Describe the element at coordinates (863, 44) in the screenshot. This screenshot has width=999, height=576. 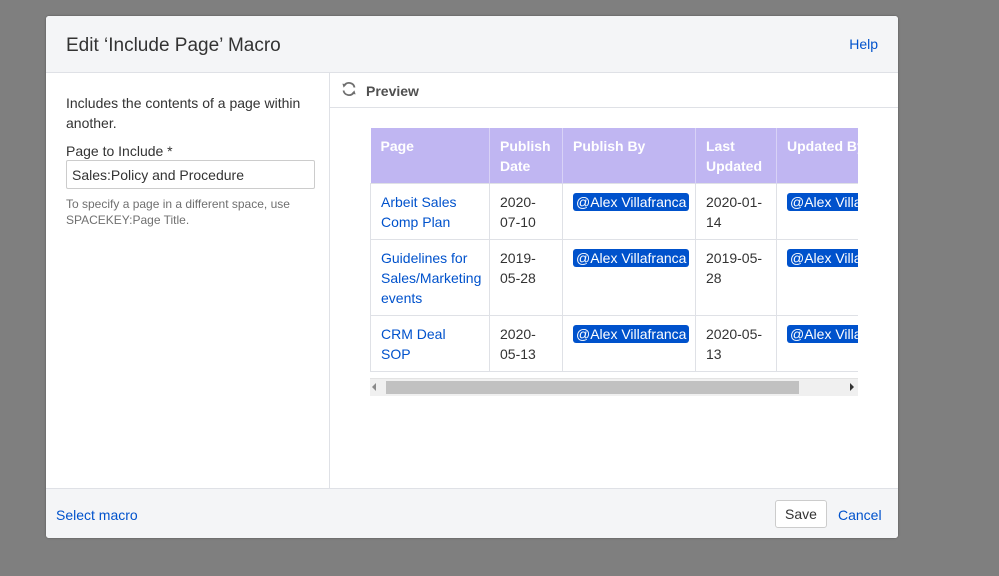
I see `help-link: Help` at that location.